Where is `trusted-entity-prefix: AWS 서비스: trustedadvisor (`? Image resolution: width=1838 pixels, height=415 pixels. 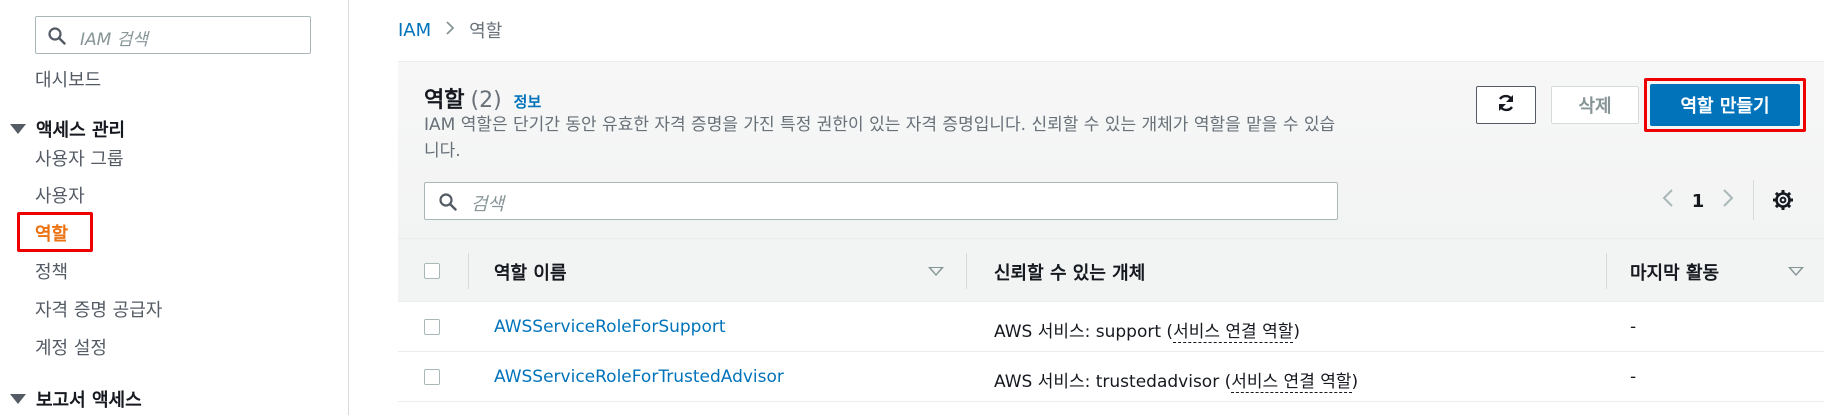
trusted-entity-prefix: AWS 서비스: trustedadvisor ( is located at coordinates (1113, 382).